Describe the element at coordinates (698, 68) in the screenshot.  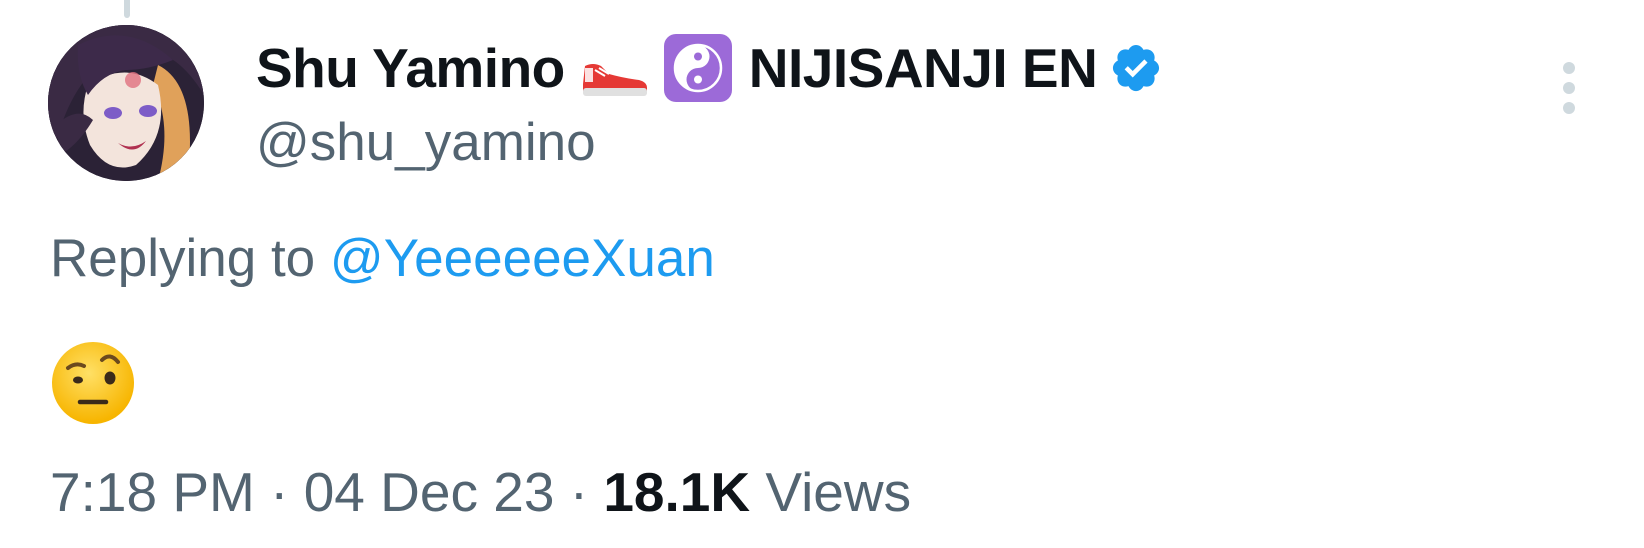
I see `yin-yang-emoji` at that location.